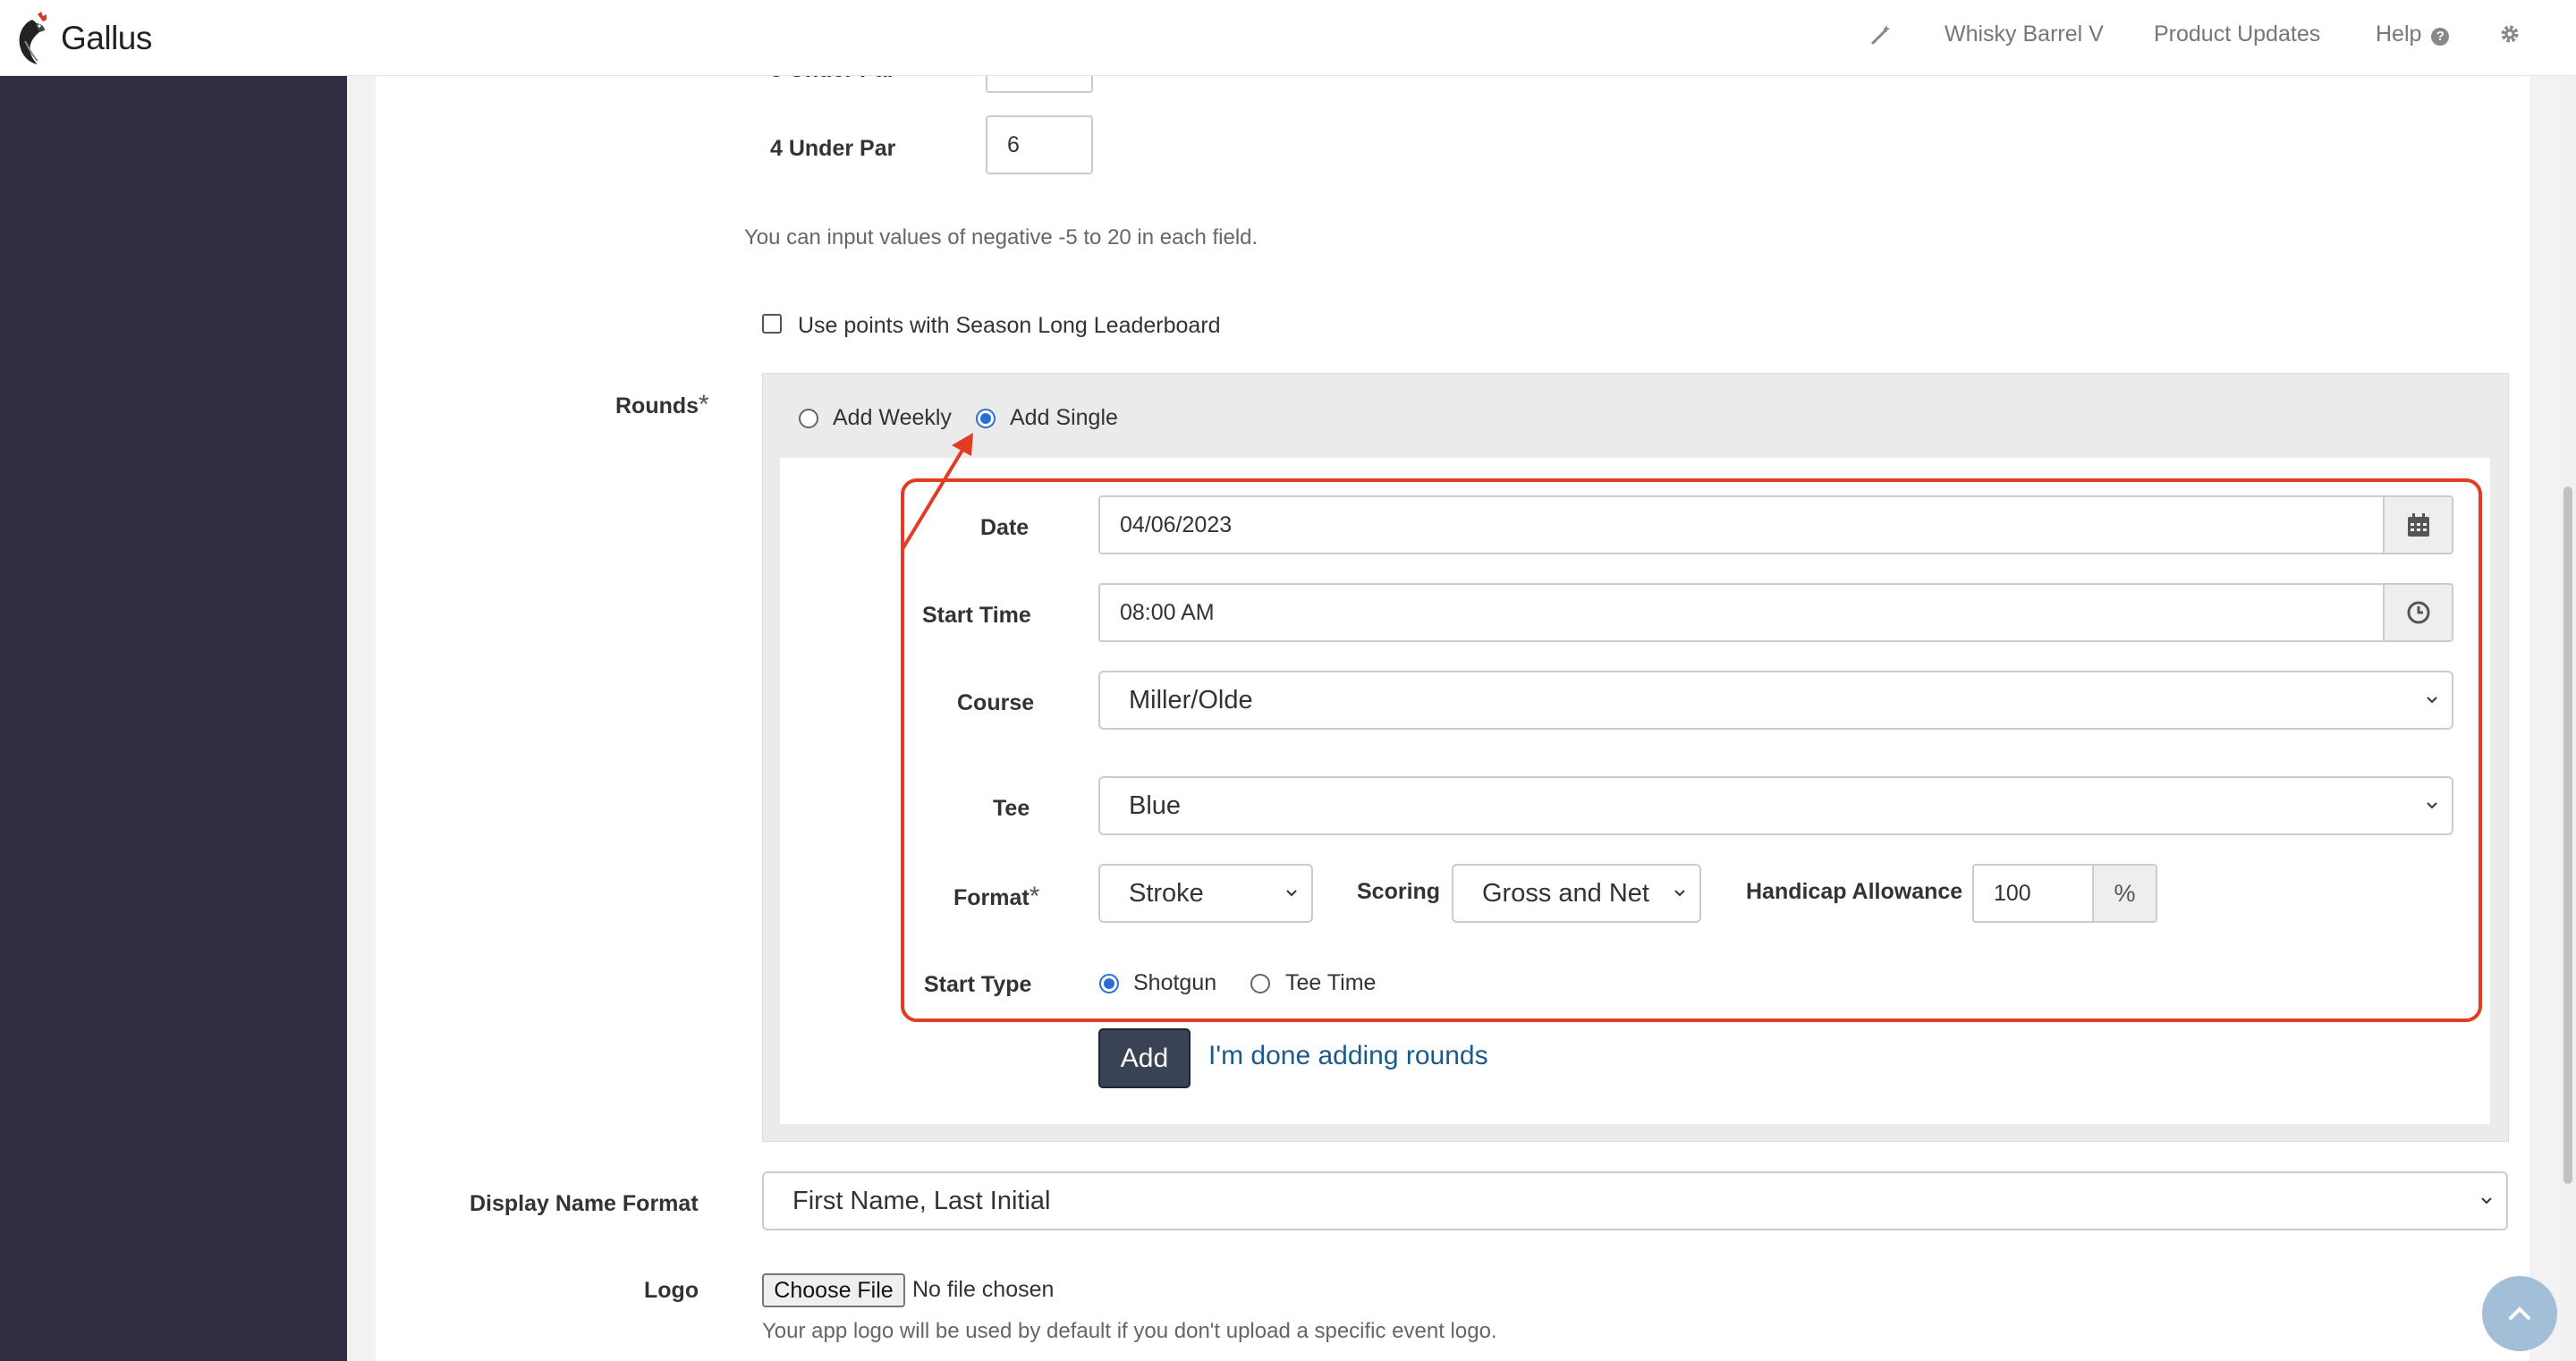  What do you see at coordinates (833, 1290) in the screenshot?
I see `choose-file-button: Choose File` at bounding box center [833, 1290].